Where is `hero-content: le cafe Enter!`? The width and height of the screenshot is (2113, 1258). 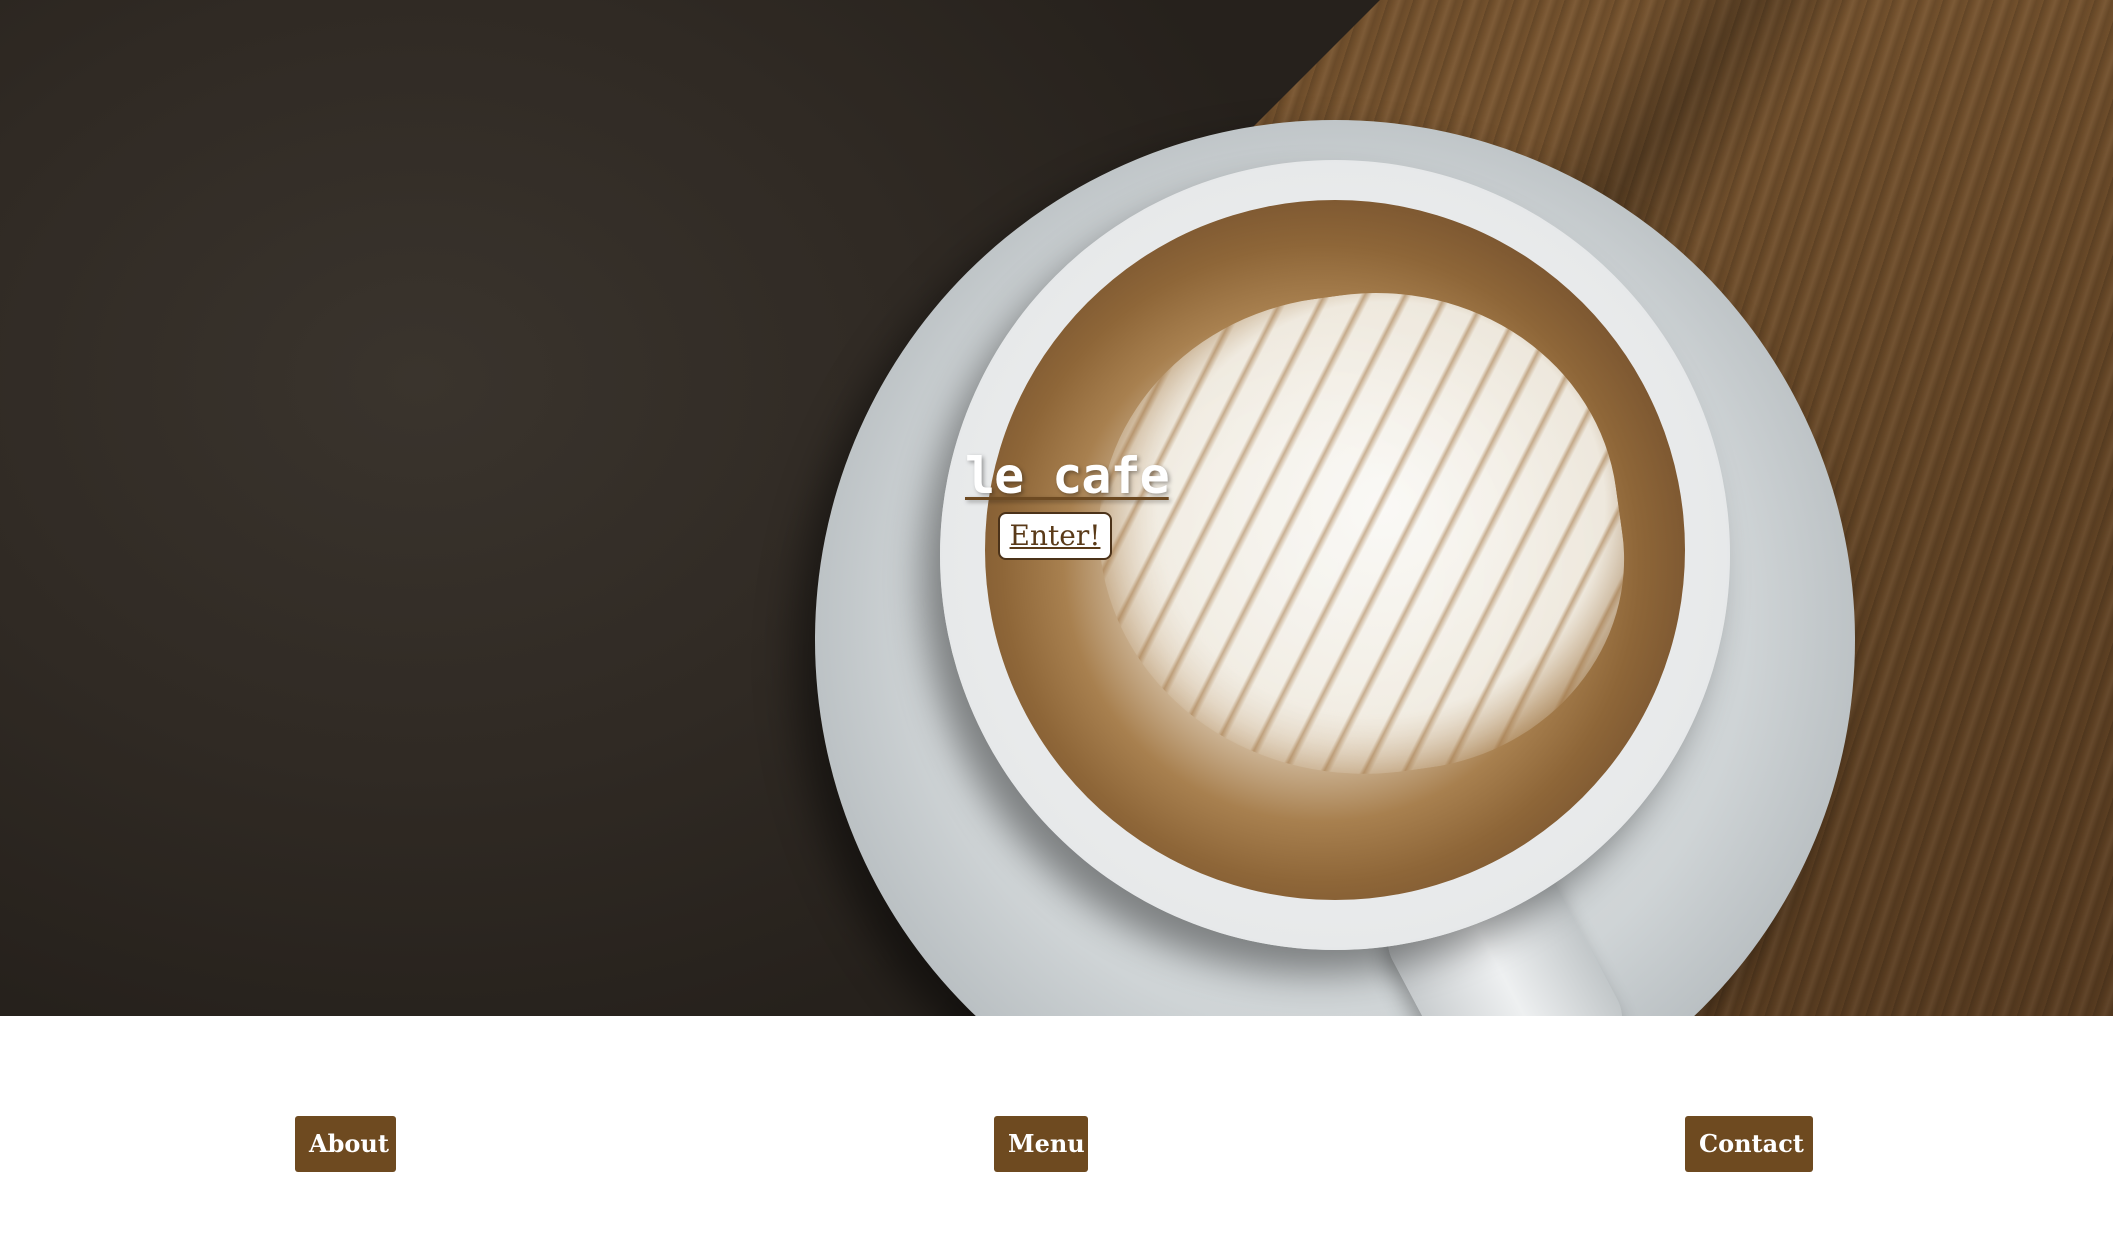 hero-content: le cafe Enter! is located at coordinates (1067, 503).